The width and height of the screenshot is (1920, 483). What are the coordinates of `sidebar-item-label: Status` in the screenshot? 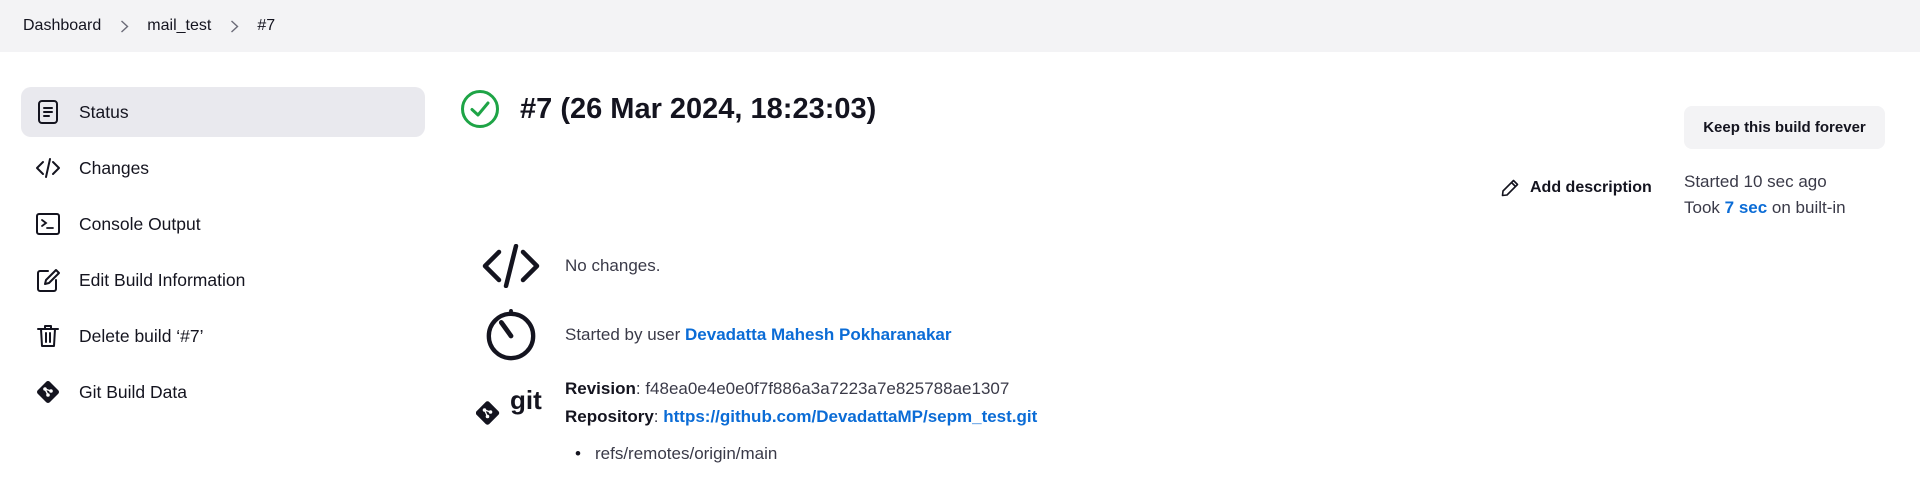 It's located at (104, 111).